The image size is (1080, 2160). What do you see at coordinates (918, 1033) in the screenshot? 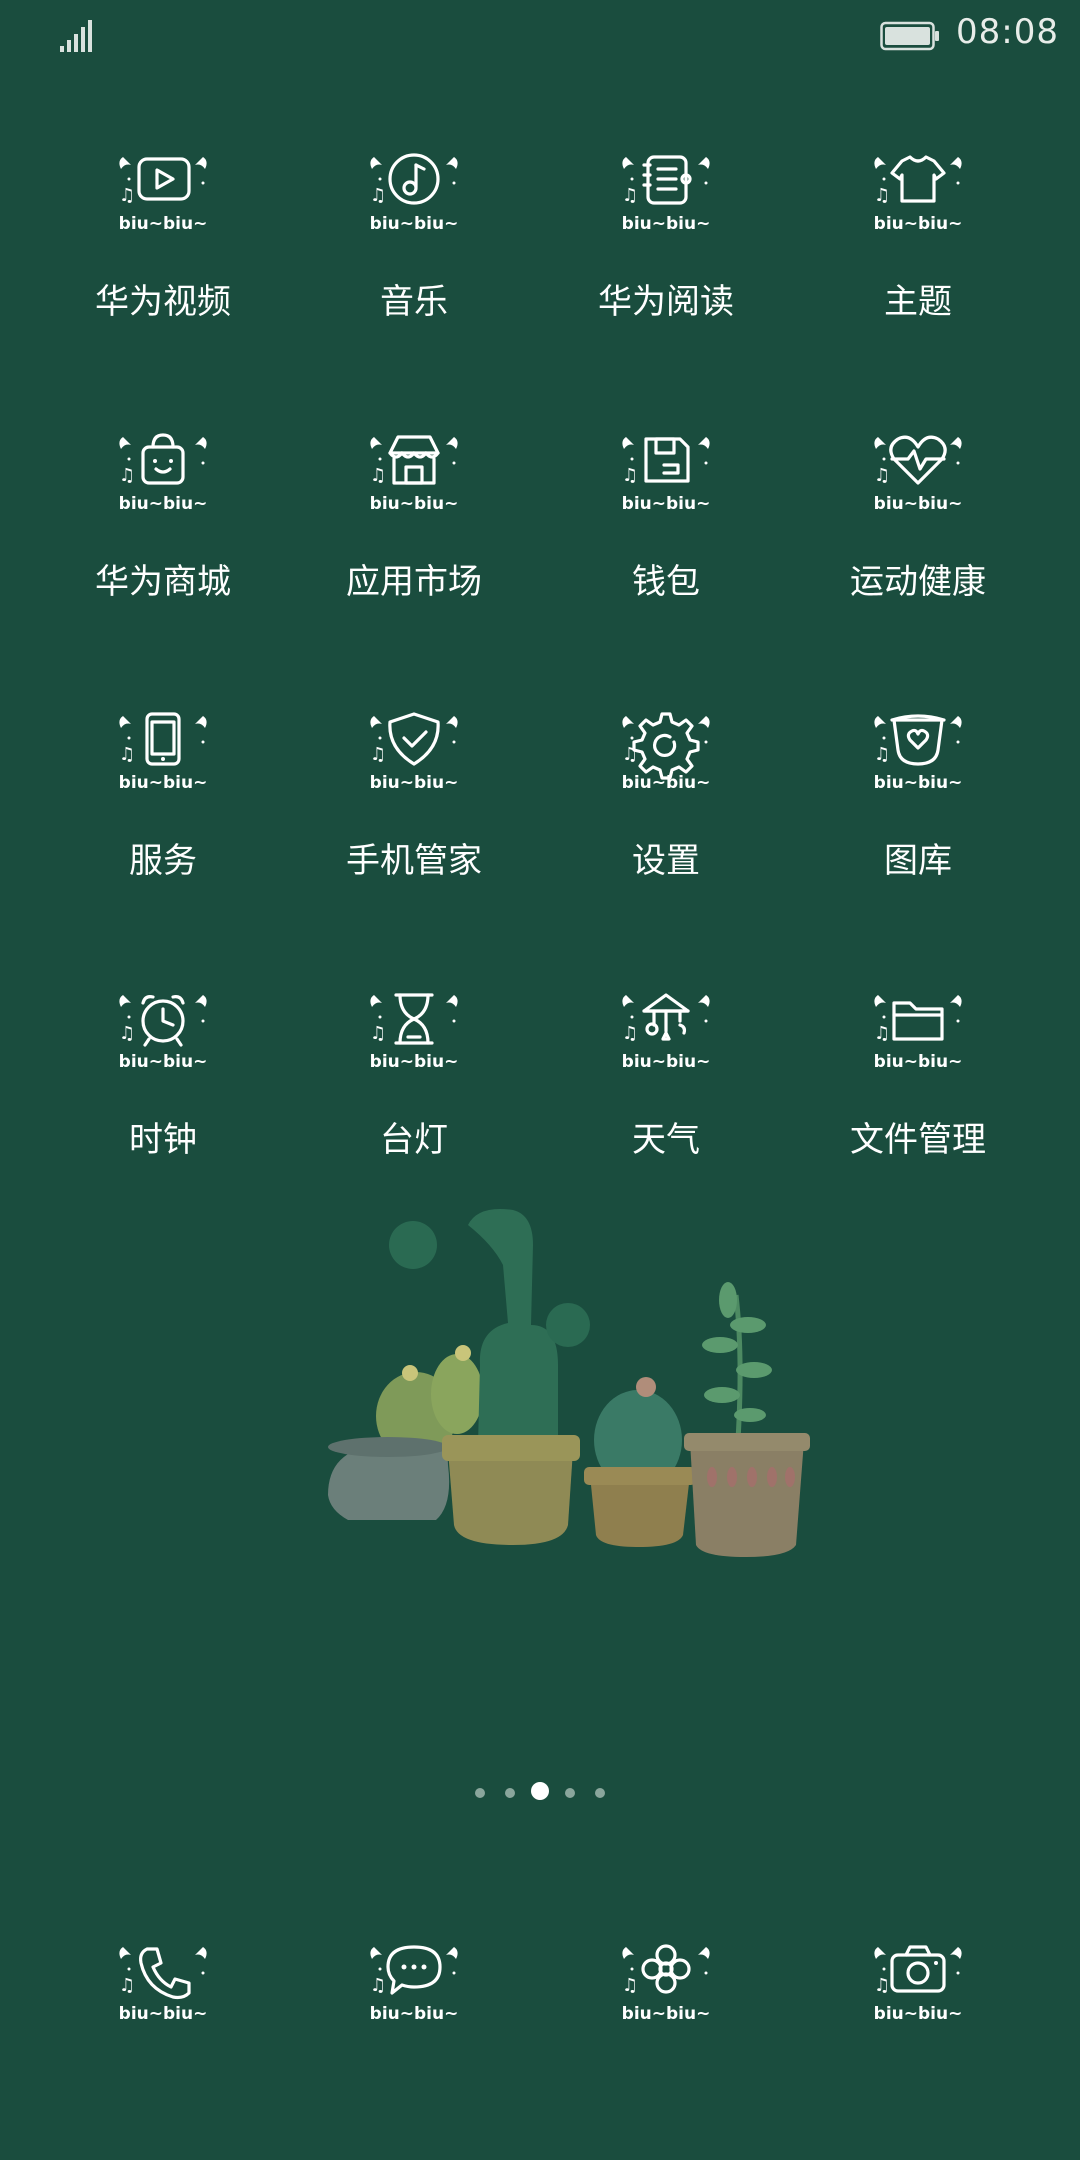
I see `folder-icon: ♫ biu~biu~` at bounding box center [918, 1033].